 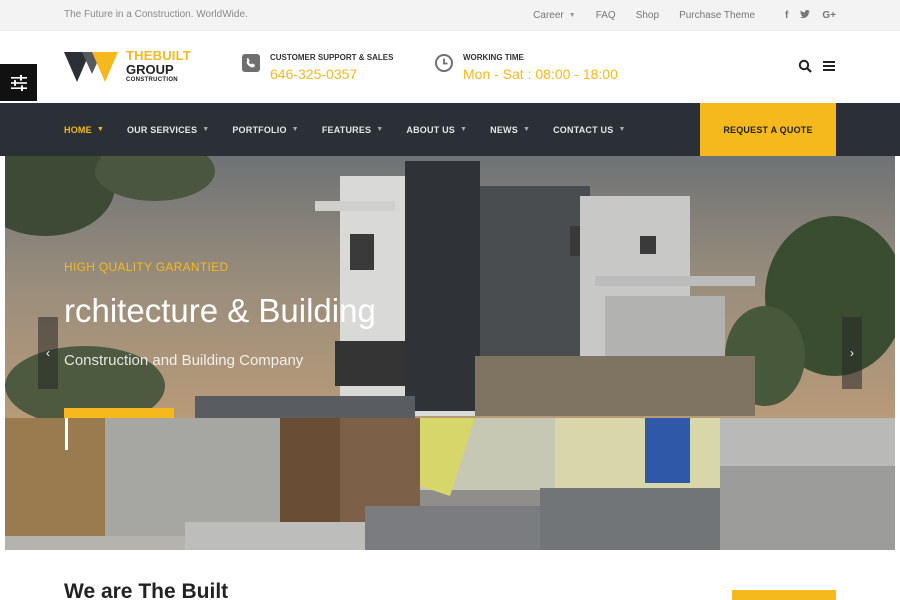 I want to click on top-link-purchase-theme: Purchase Theme, so click(x=717, y=15).